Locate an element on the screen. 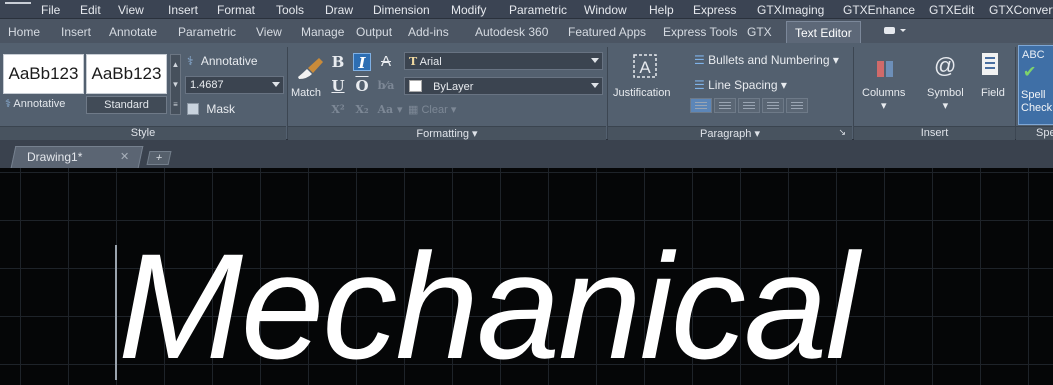 The height and width of the screenshot is (385, 1053). menu-window: Window is located at coordinates (605, 10).